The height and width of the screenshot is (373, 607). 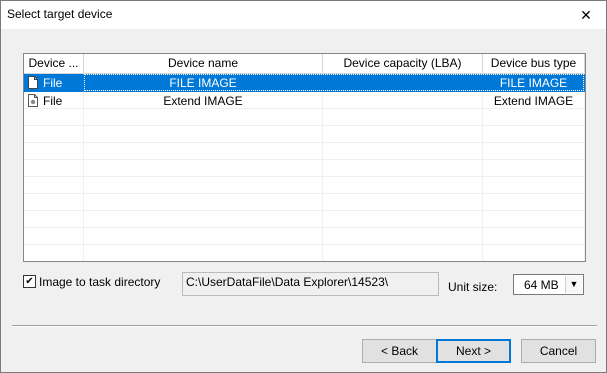 What do you see at coordinates (60, 14) in the screenshot?
I see `dialog-title: Select target device` at bounding box center [60, 14].